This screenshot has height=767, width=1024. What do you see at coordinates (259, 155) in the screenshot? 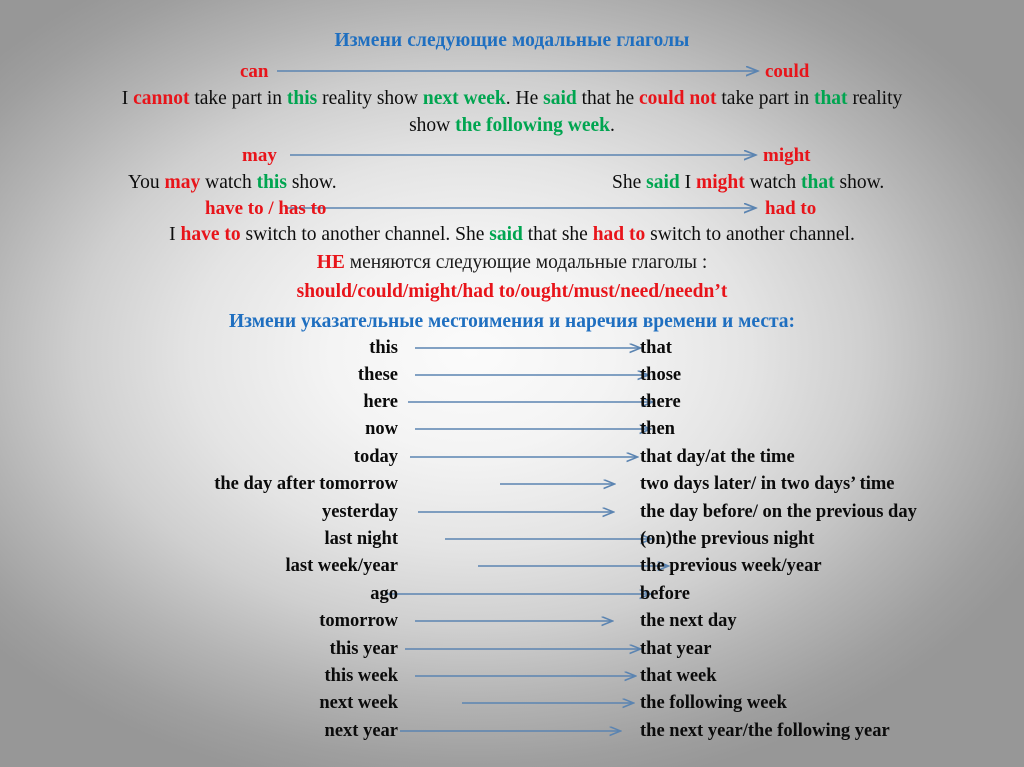
I see `modal-left-may: may` at bounding box center [259, 155].